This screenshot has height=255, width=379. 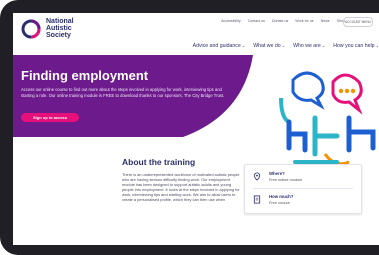 What do you see at coordinates (280, 21) in the screenshot?
I see `utility-link-donate: Donate us` at bounding box center [280, 21].